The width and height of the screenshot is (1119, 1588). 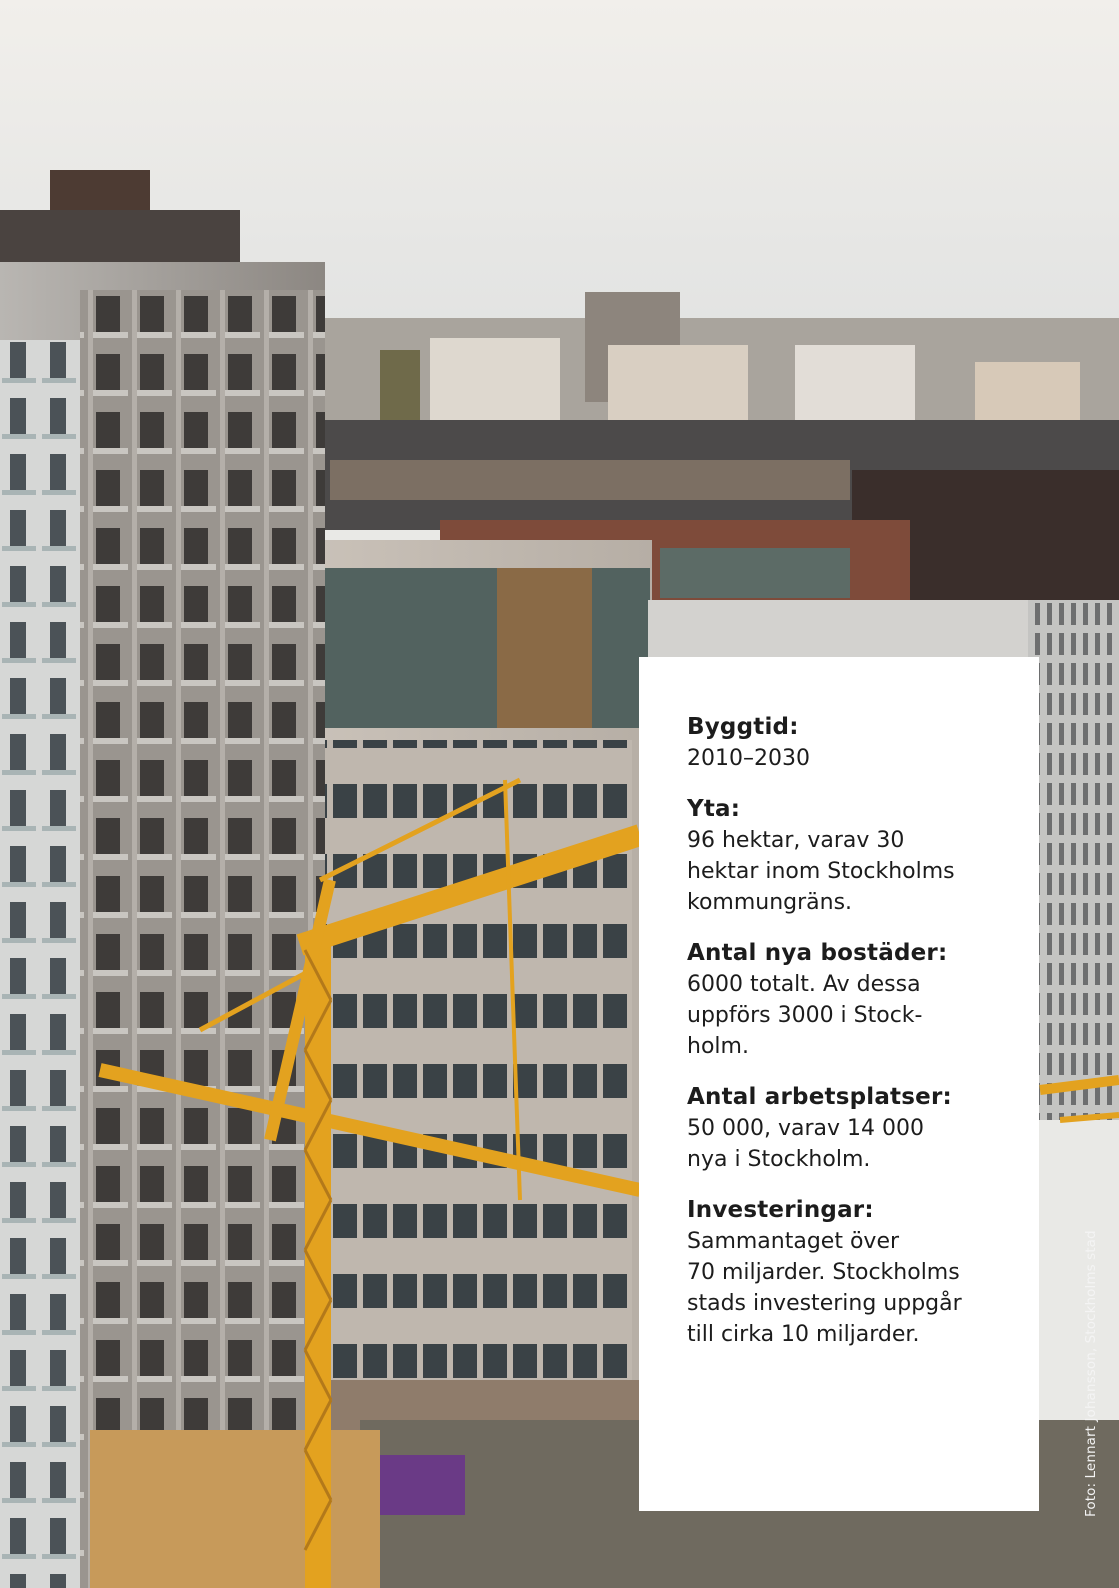 I want to click on fact-label: Investeringar:, so click(x=780, y=1210).